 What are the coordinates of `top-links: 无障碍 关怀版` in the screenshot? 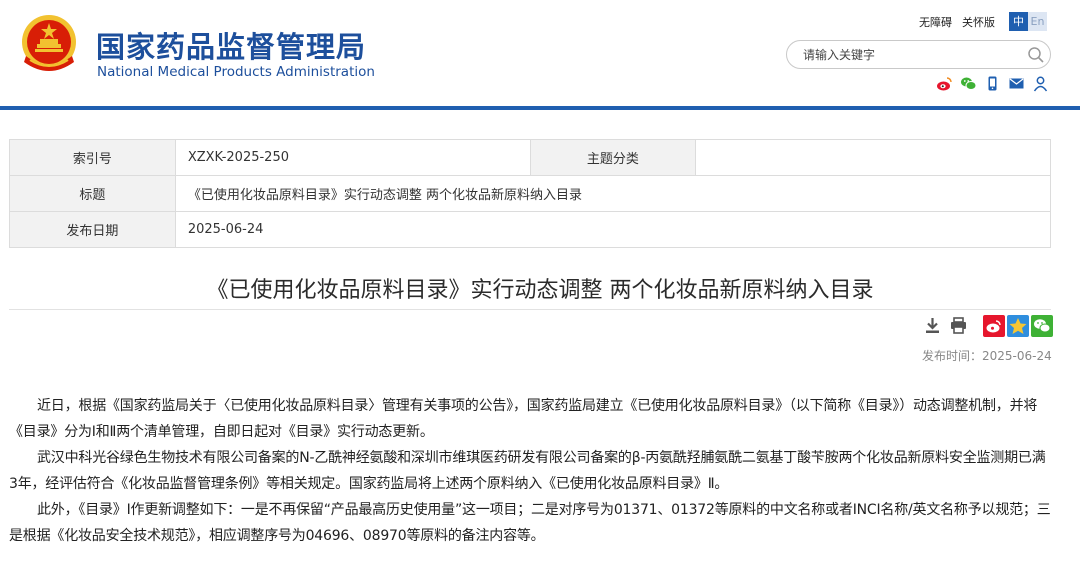 It's located at (957, 22).